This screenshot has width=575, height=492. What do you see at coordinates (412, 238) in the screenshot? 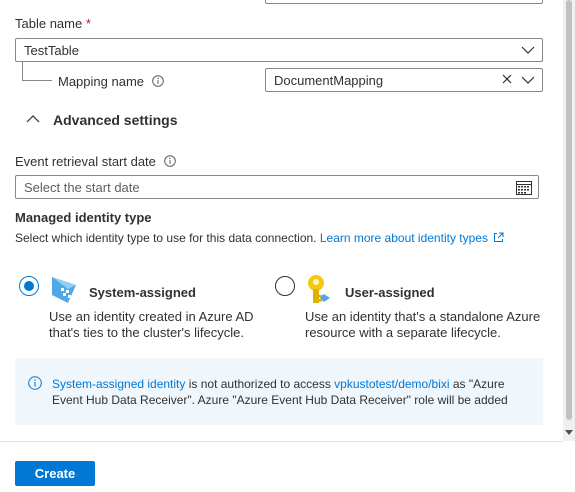
I see `learn-more-link: Learn more about identity types` at bounding box center [412, 238].